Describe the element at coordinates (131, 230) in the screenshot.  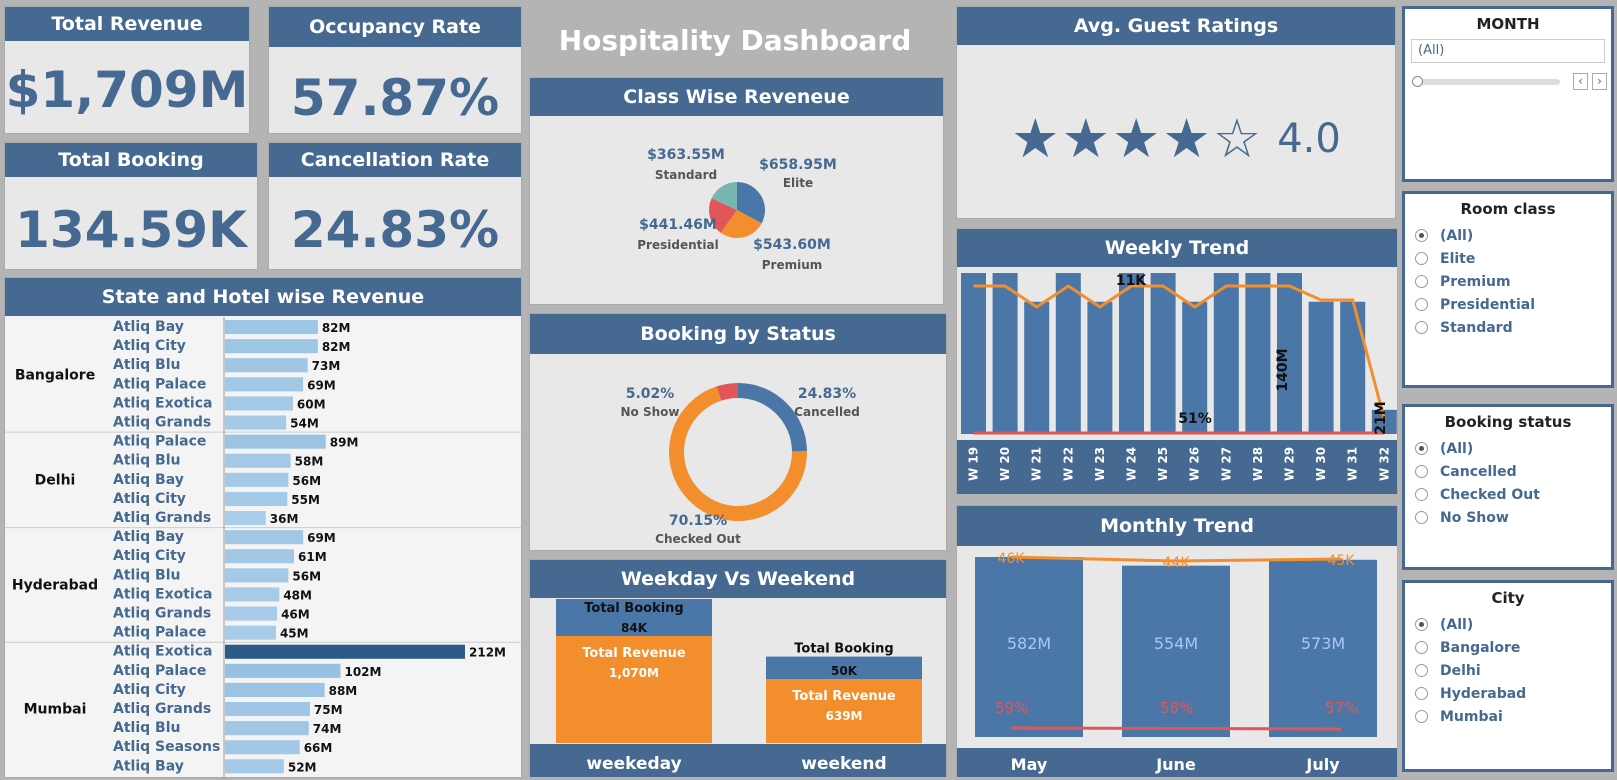
I see `kpi-value: 134.59K` at that location.